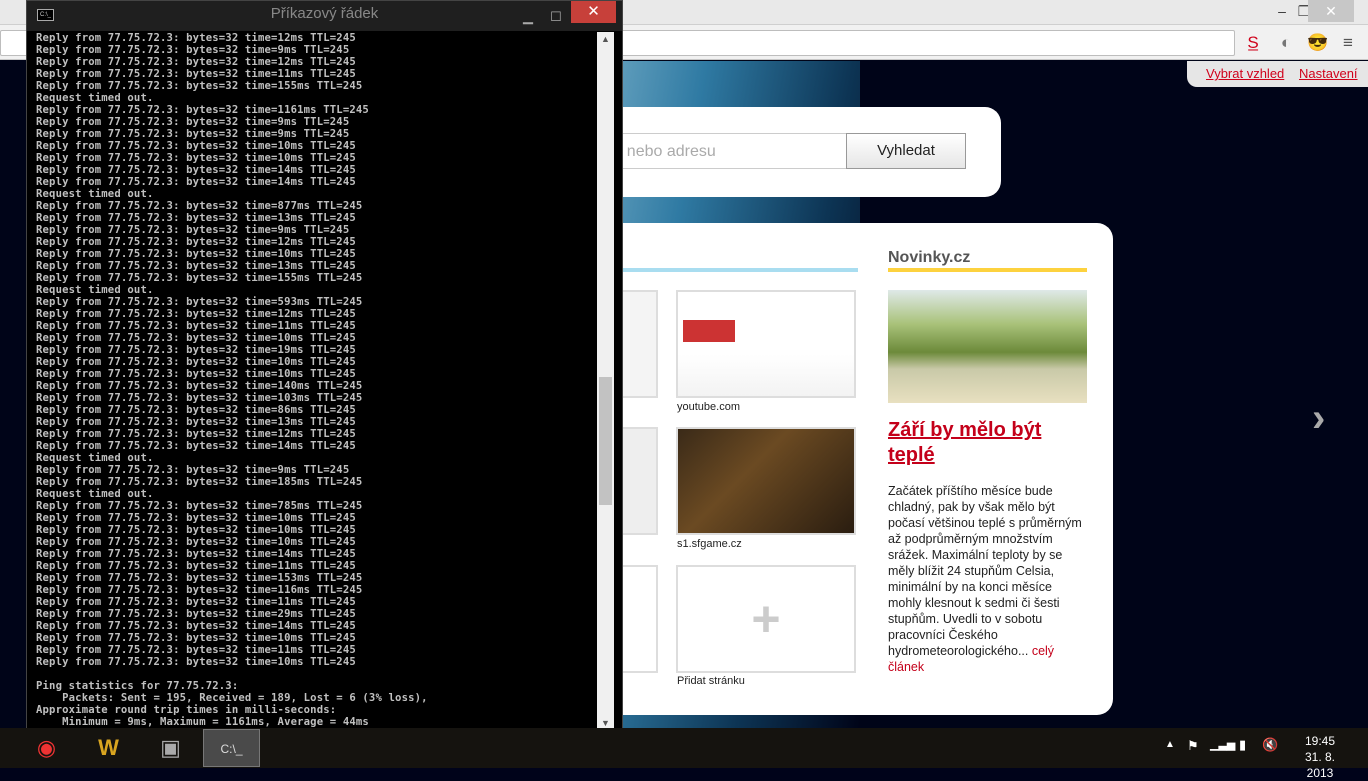  What do you see at coordinates (906, 151) in the screenshot?
I see `search-button: Vyhledat` at bounding box center [906, 151].